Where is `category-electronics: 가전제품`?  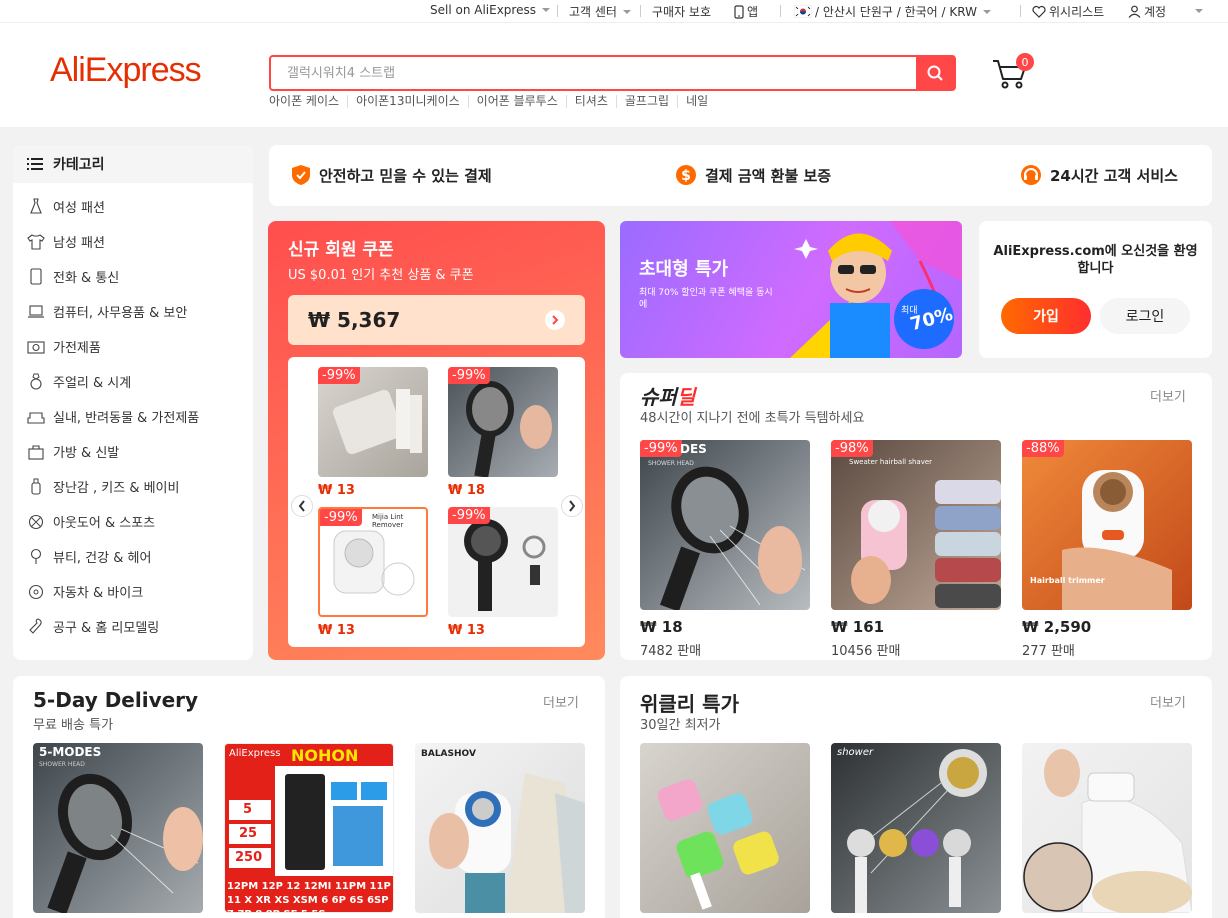
category-electronics: 가전제품 is located at coordinates (133, 346).